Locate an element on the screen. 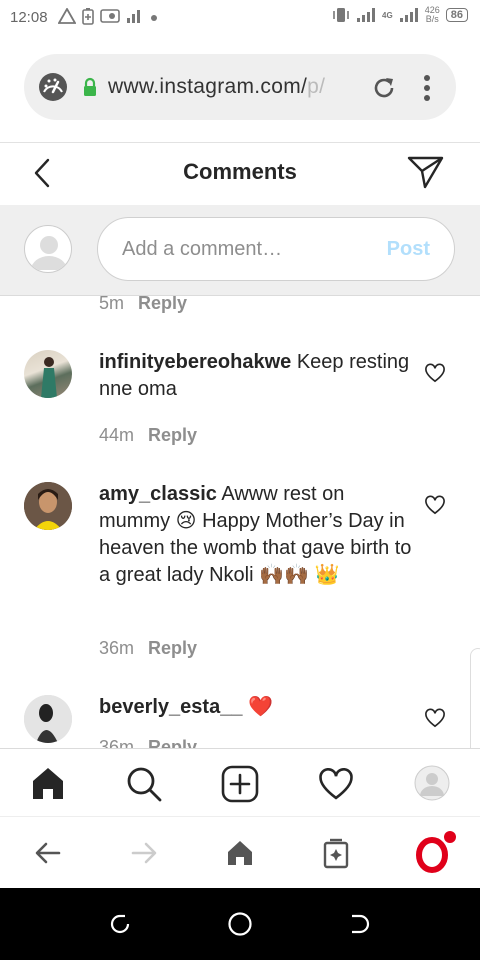 This screenshot has width=480, height=960. url-main: www.instagram.com/ is located at coordinates (208, 86).